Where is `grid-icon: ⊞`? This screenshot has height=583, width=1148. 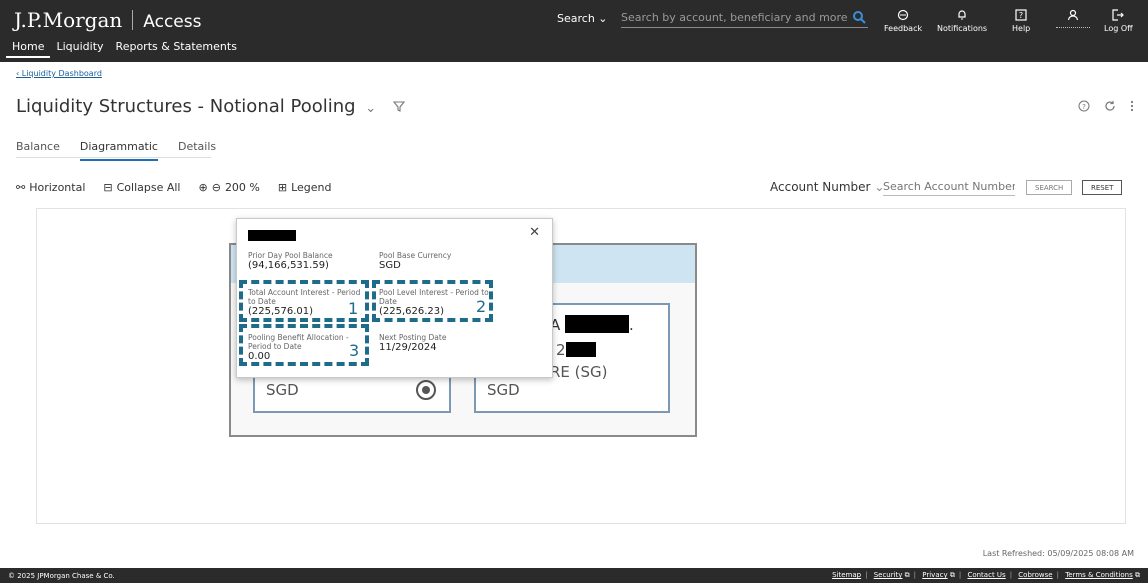
grid-icon: ⊞ is located at coordinates (282, 187).